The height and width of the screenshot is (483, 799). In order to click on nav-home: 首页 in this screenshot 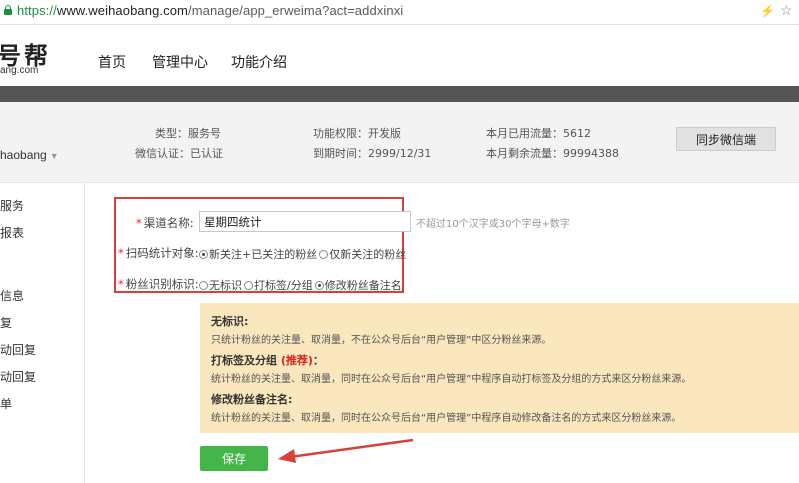, I will do `click(112, 62)`.